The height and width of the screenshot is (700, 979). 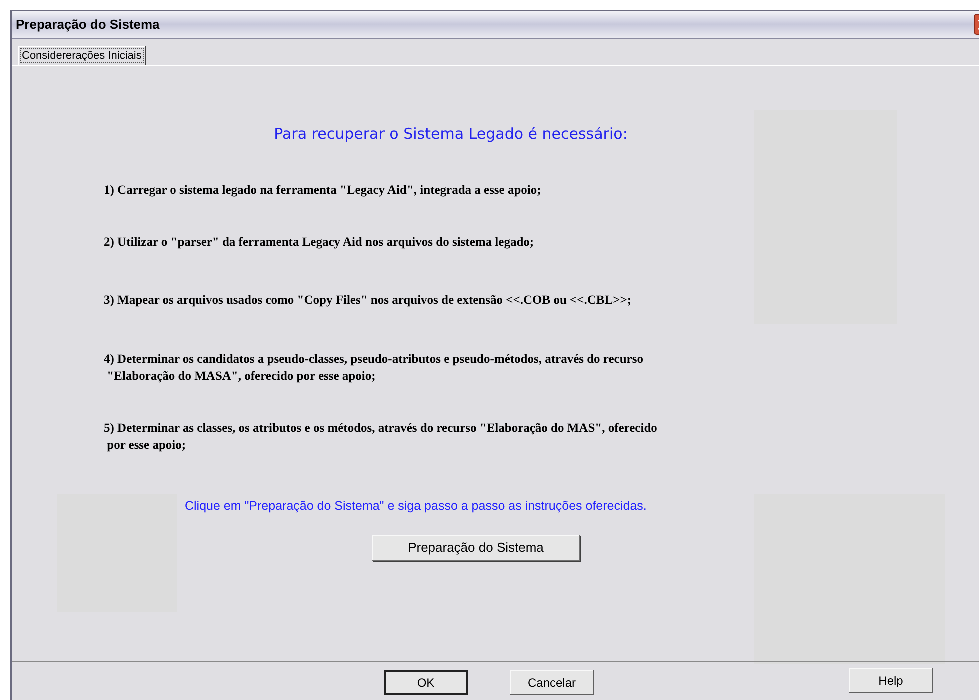 What do you see at coordinates (451, 134) in the screenshot?
I see `heading: Para recuperar o Sistema Legado é necessário:` at bounding box center [451, 134].